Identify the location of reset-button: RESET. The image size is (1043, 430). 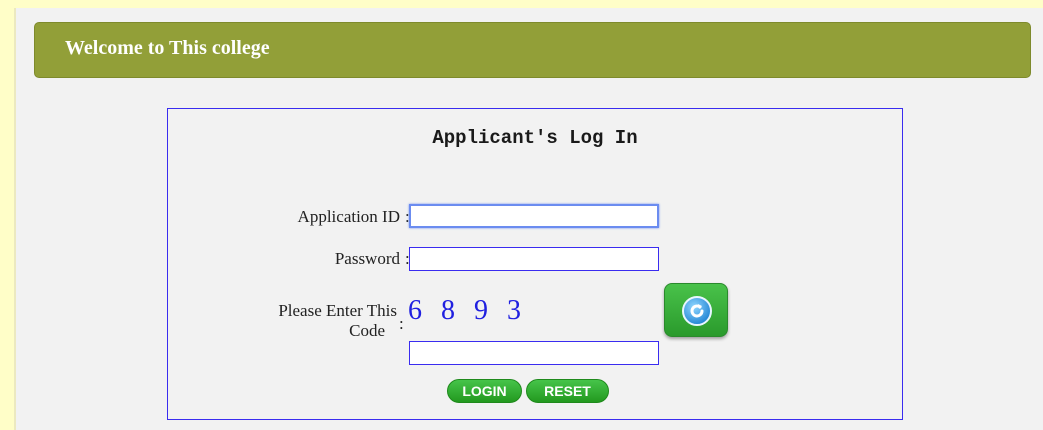
(567, 391).